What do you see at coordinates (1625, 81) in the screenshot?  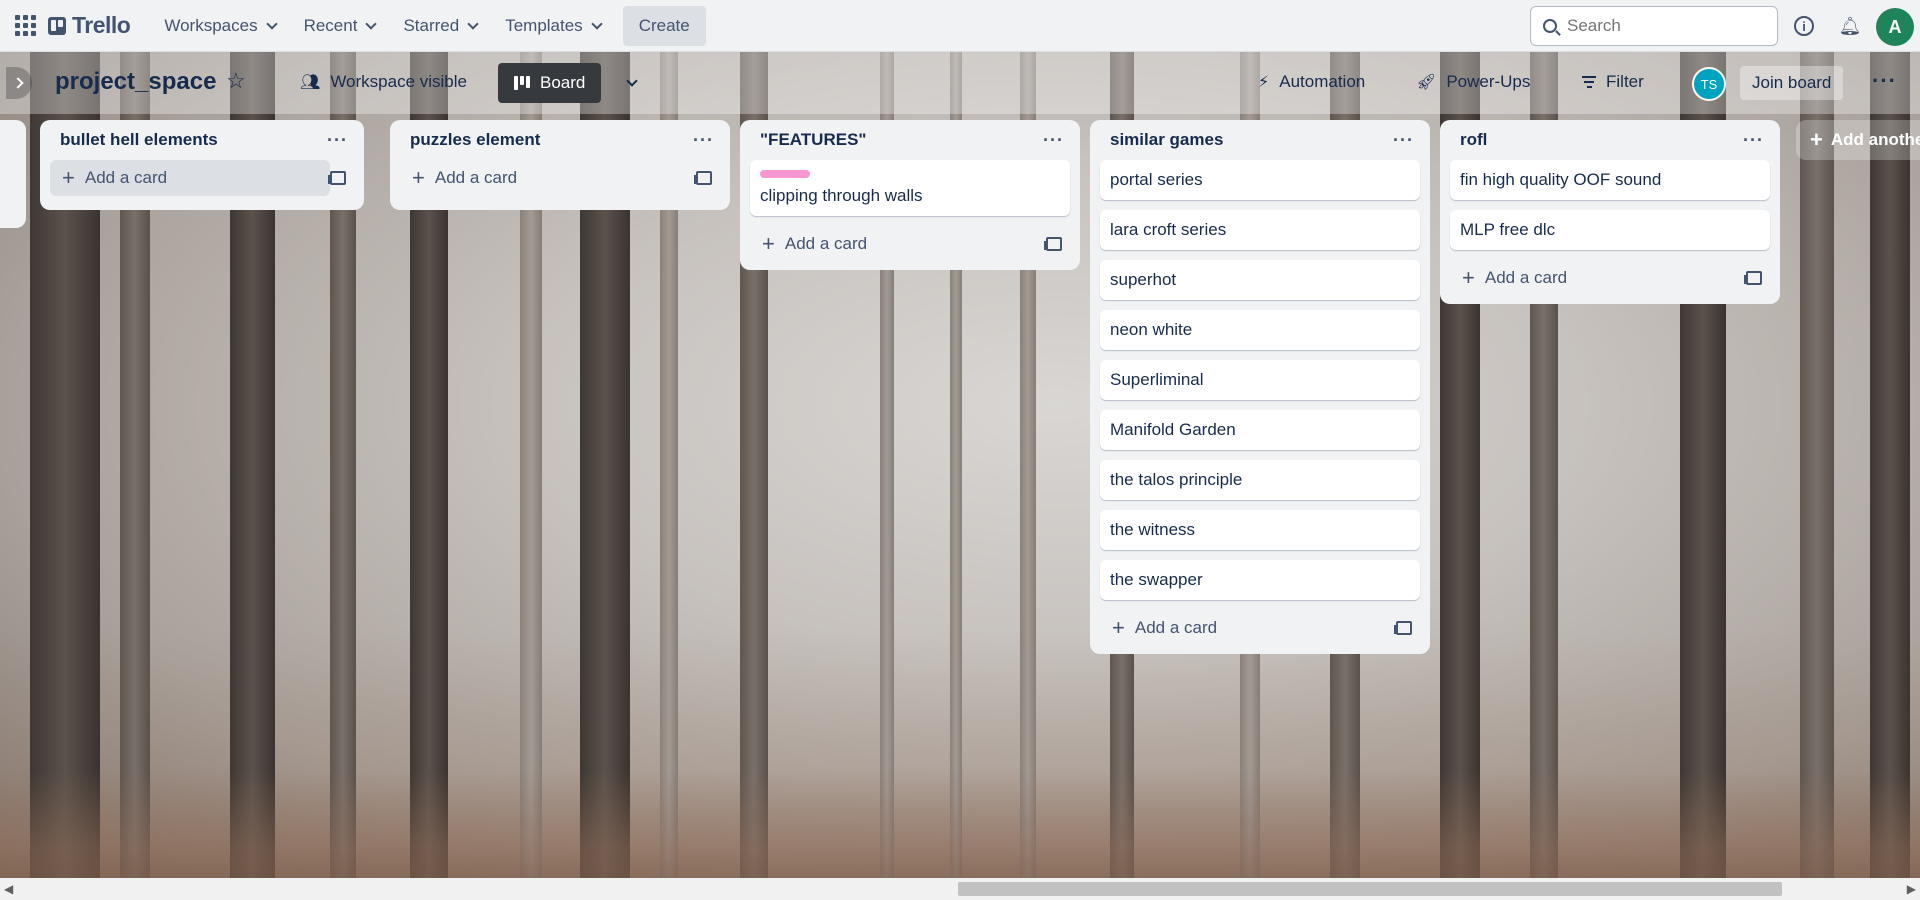 I see `filter-label: Filter` at bounding box center [1625, 81].